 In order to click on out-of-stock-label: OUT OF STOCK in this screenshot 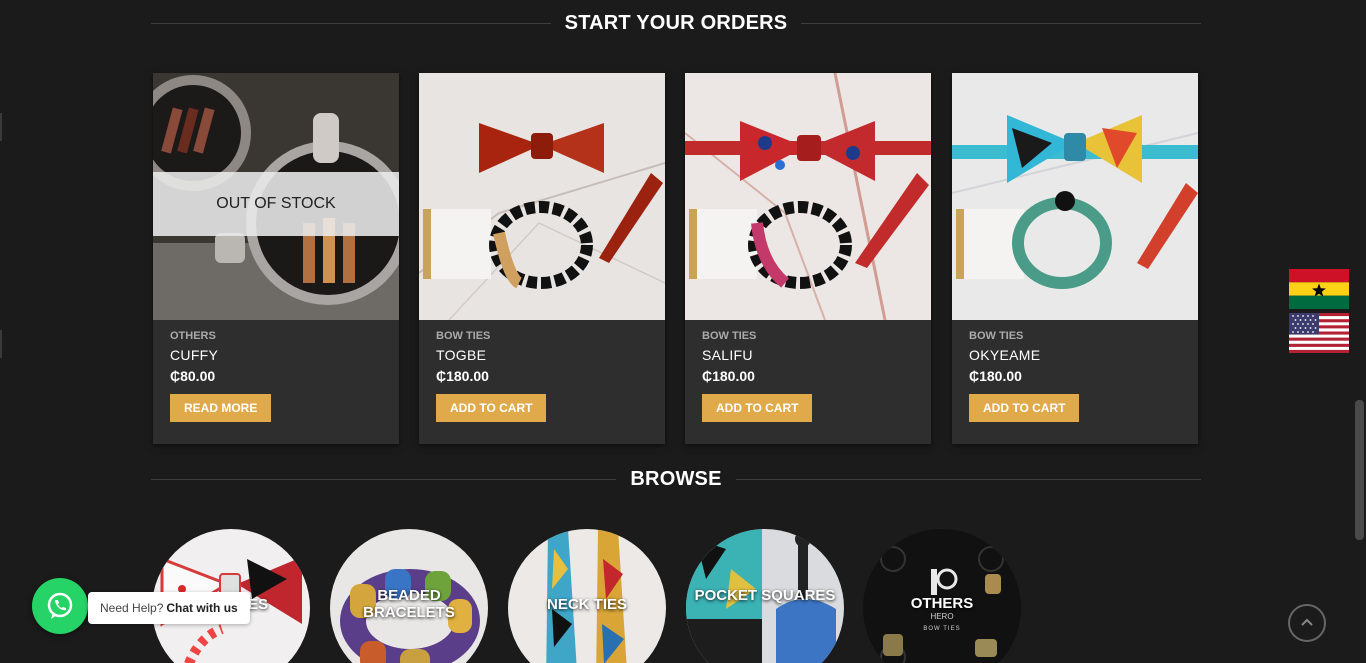, I will do `click(276, 203)`.